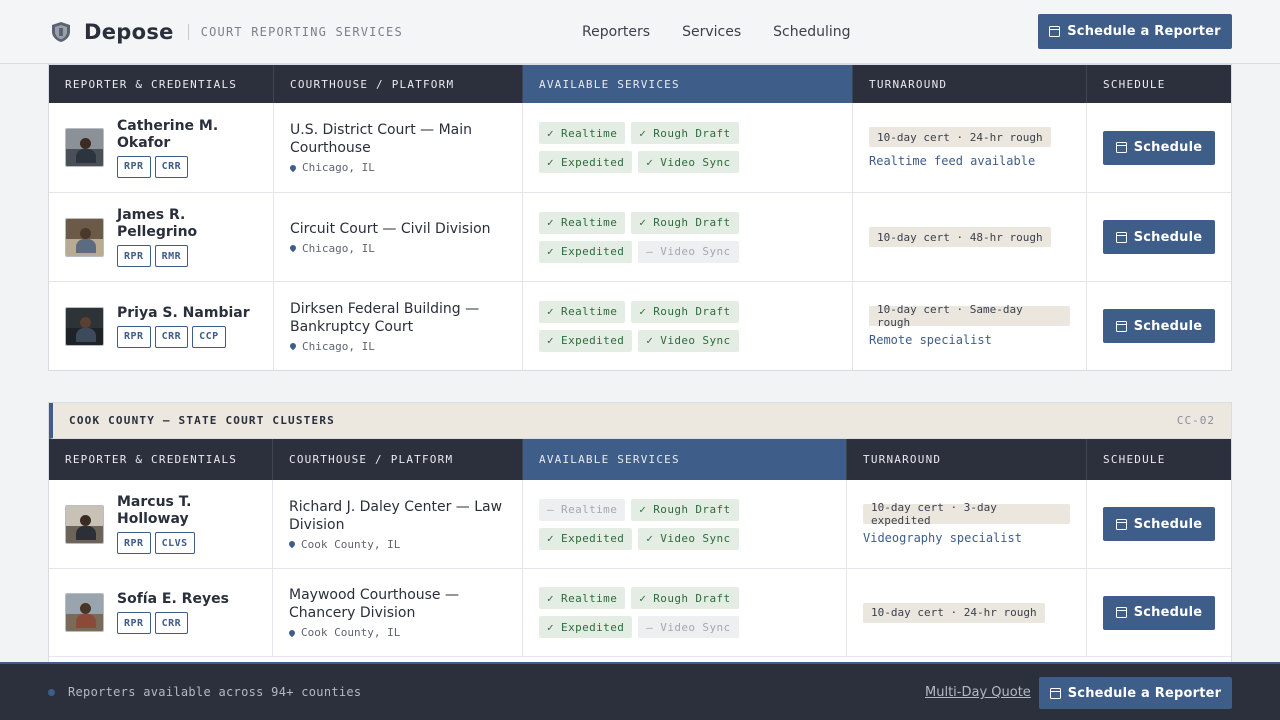  I want to click on turnaround-cell: 10-day cert · 48-hr rough, so click(970, 237).